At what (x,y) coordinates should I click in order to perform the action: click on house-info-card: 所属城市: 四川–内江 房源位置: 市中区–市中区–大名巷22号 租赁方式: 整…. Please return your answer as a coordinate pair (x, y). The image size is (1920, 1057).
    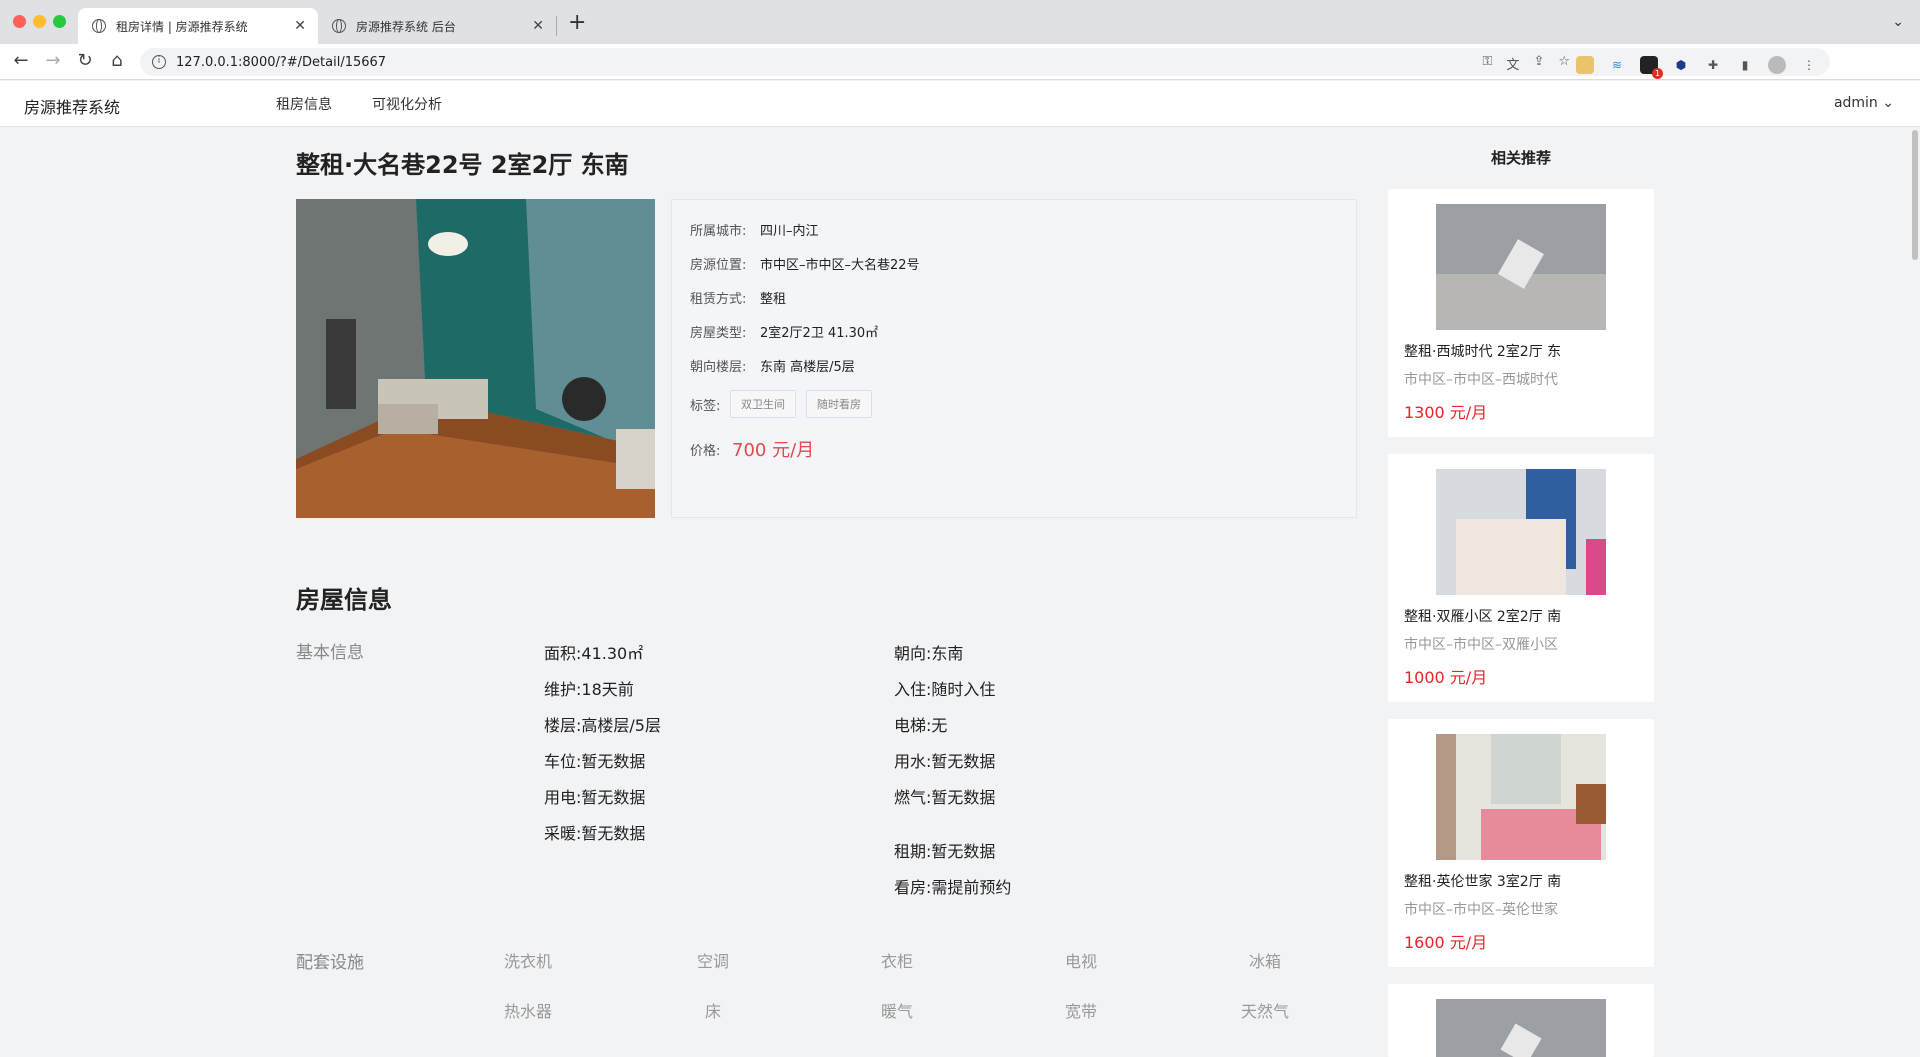
    Looking at the image, I should click on (1014, 358).